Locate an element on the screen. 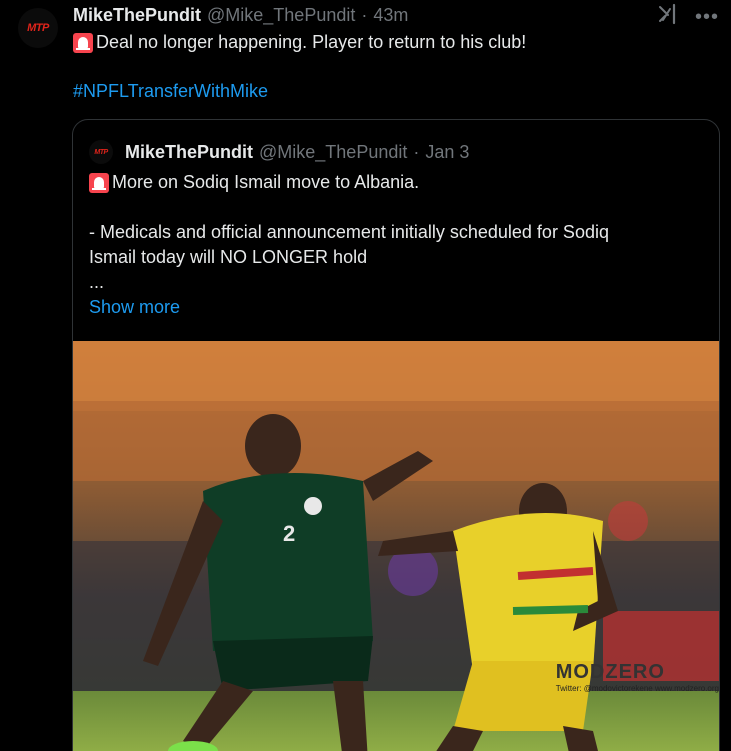 The width and height of the screenshot is (731, 751). quoted-siren-icon is located at coordinates (99, 182).